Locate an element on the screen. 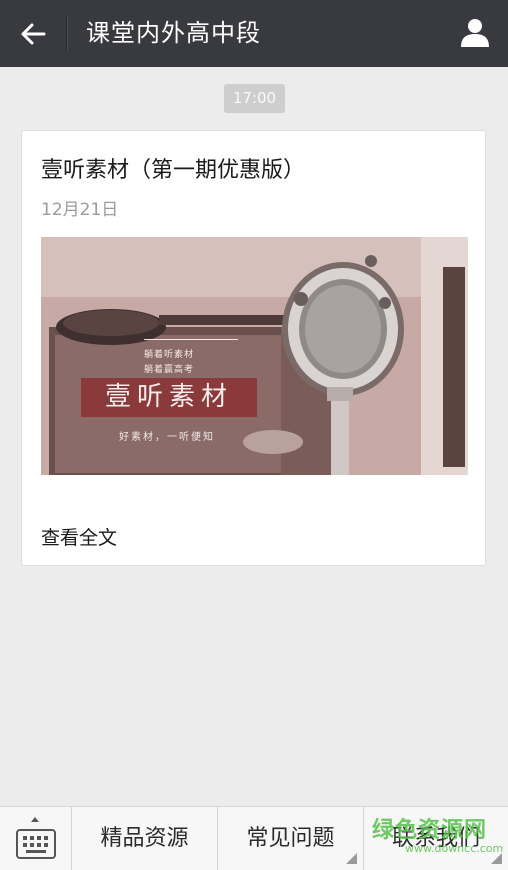 This screenshot has height=870, width=508. arrow-left-icon is located at coordinates (33, 34).